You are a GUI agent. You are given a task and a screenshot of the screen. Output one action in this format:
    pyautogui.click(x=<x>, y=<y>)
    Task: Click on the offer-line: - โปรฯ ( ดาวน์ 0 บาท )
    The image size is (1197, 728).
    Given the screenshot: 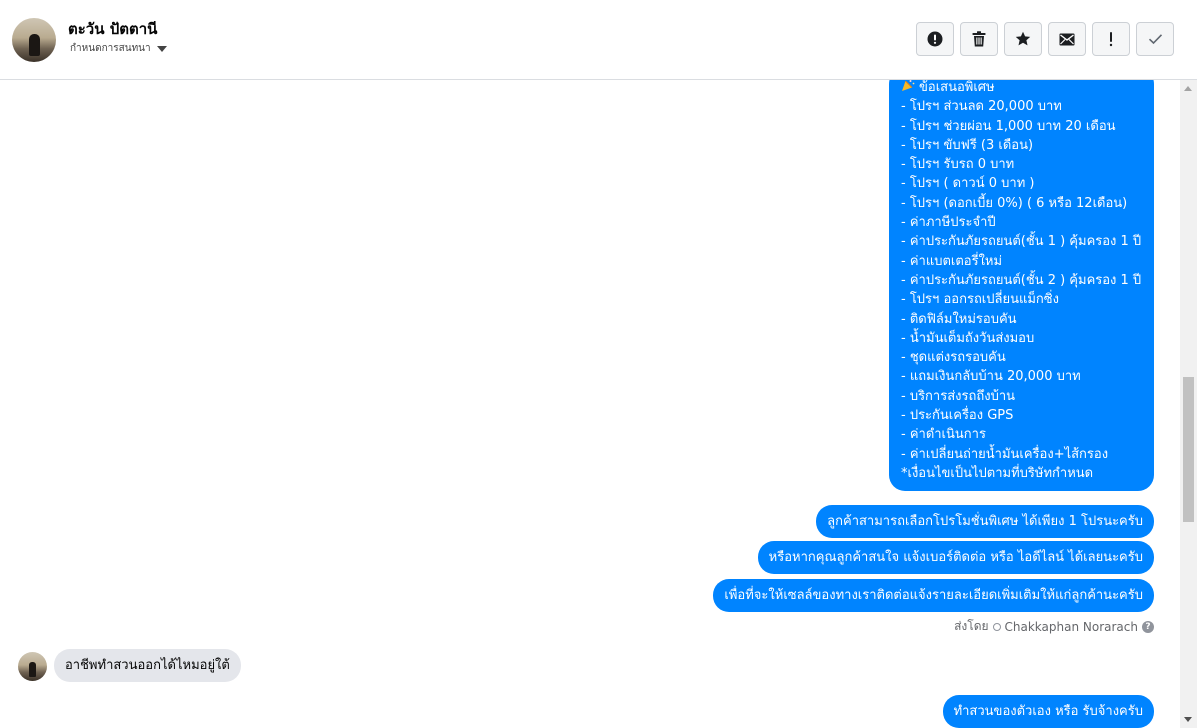 What is the action you would take?
    pyautogui.click(x=968, y=184)
    